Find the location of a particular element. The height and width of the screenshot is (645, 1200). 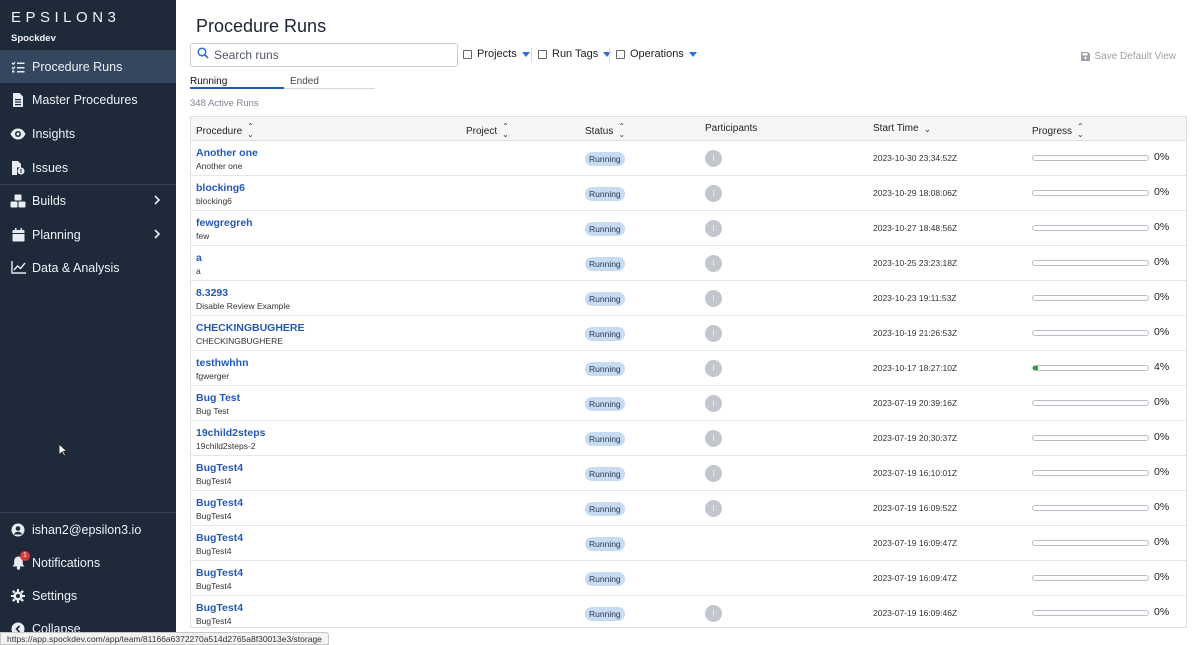

nav-planning: Planning is located at coordinates (88, 234).